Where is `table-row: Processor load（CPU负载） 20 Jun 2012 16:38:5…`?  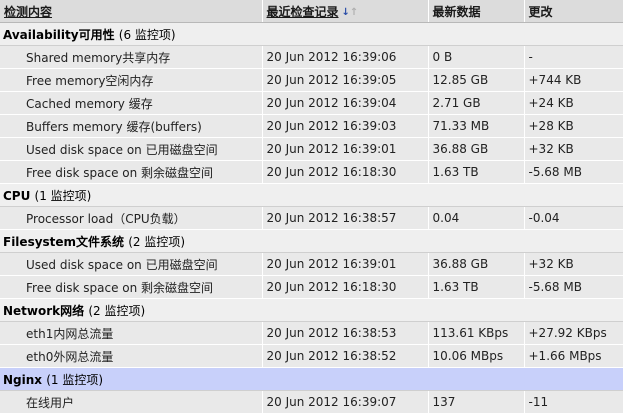
table-row: Processor load（CPU负载） 20 Jun 2012 16:38:5… is located at coordinates (311, 218).